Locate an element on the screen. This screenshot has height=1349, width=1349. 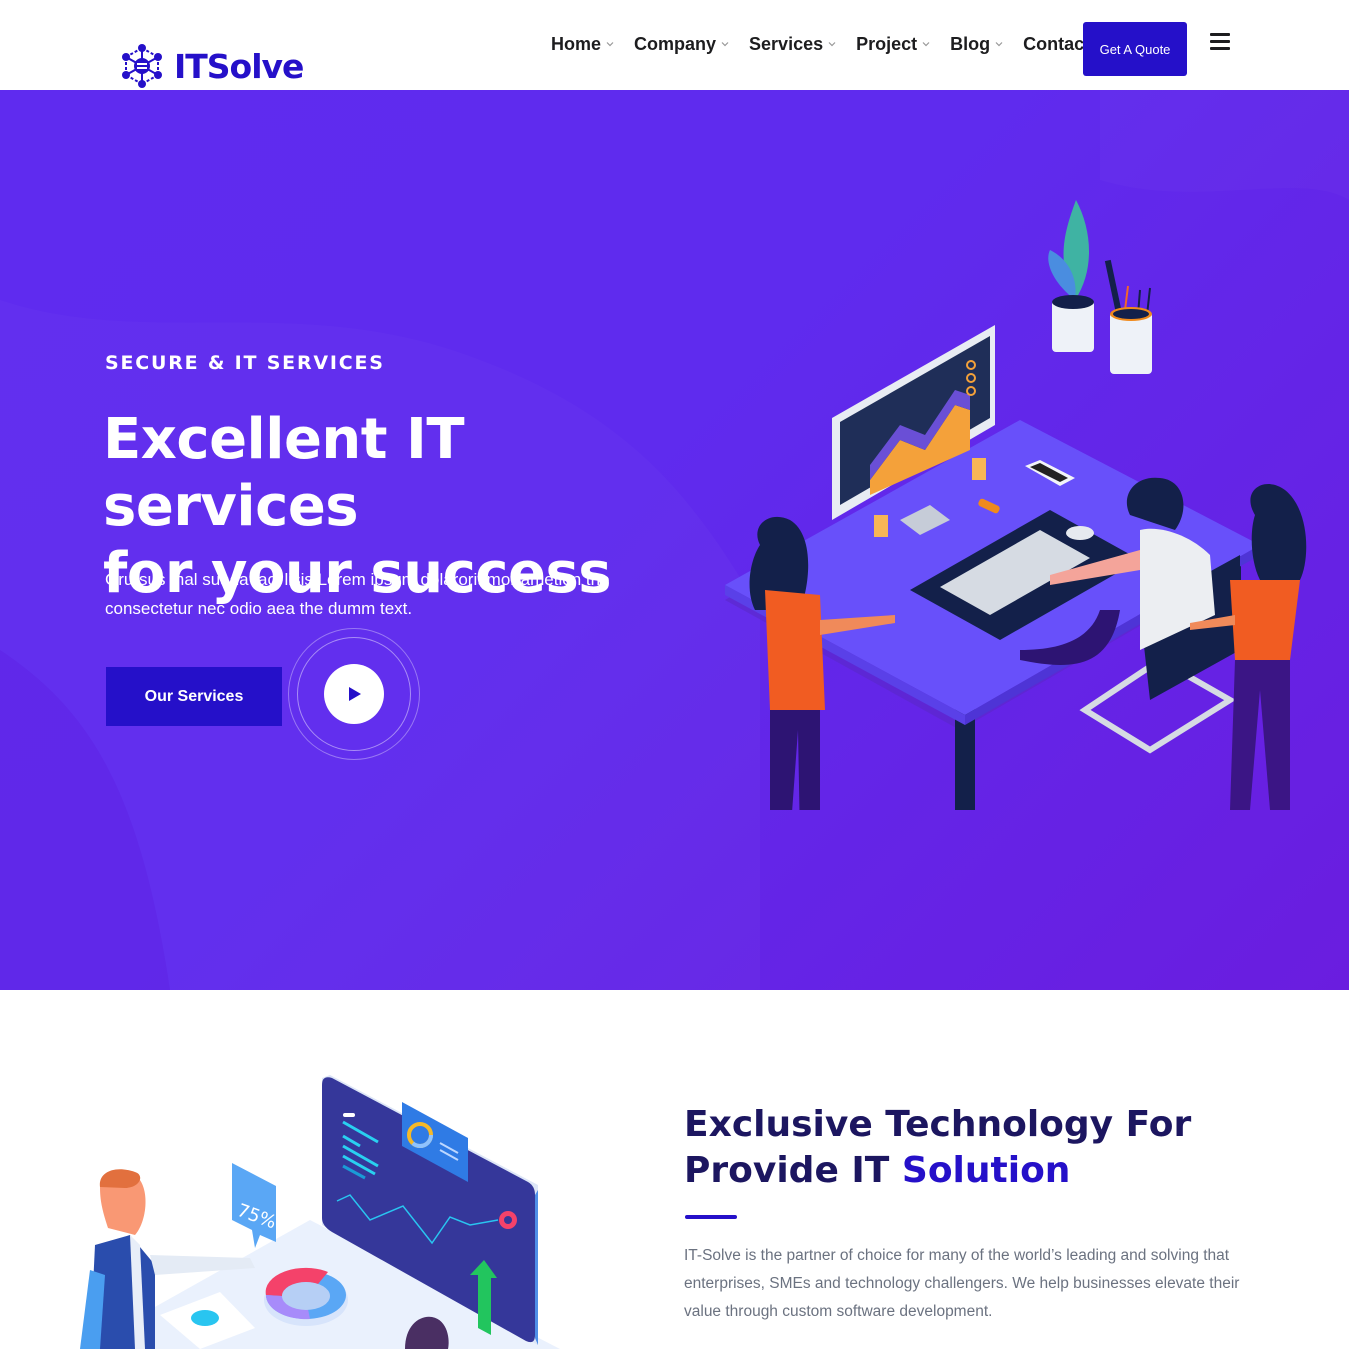
logo: ITSolve is located at coordinates (211, 66).